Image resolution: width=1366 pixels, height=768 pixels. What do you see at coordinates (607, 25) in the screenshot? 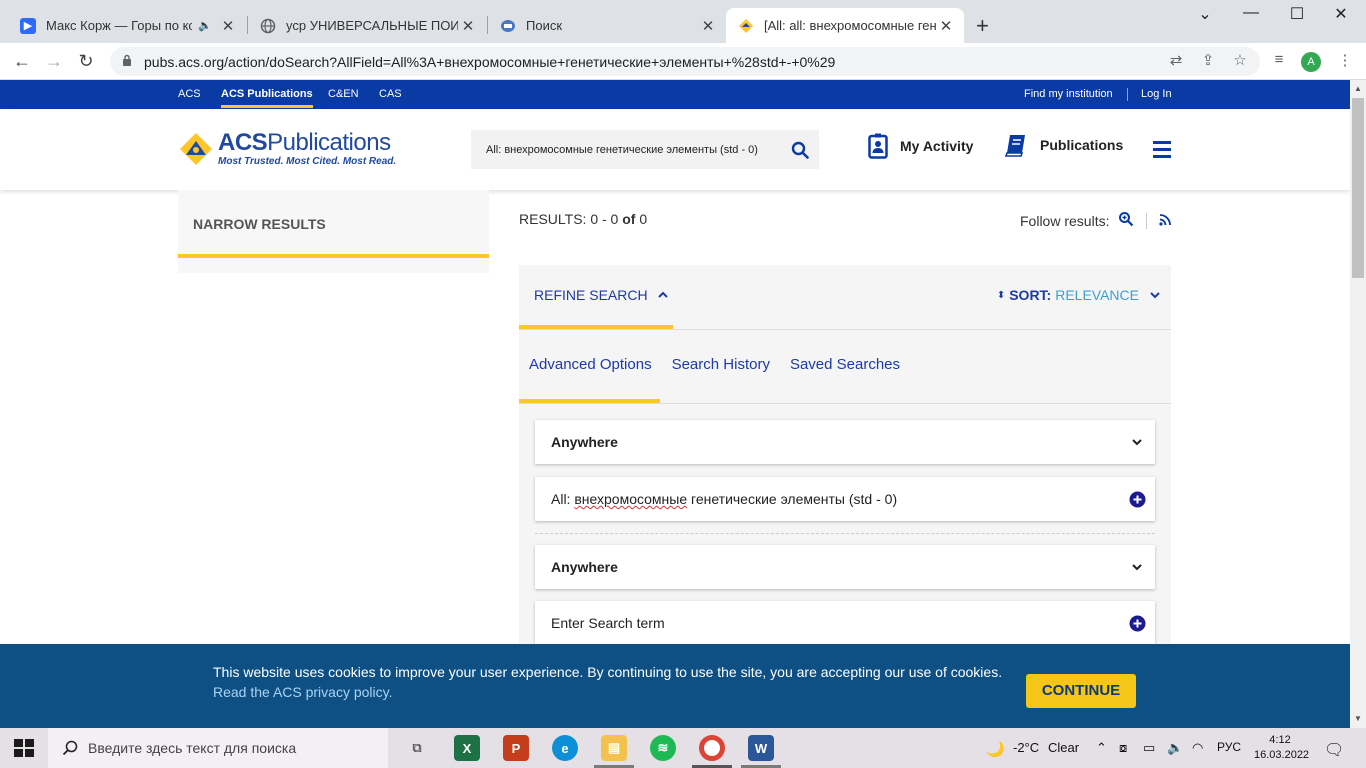
I see `browser-tab-search: Поиск ✕` at bounding box center [607, 25].